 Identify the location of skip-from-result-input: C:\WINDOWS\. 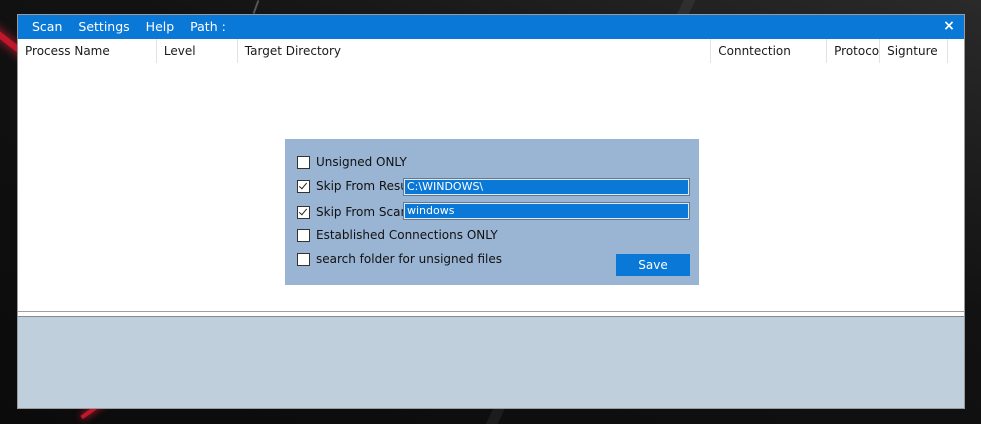
(546, 187).